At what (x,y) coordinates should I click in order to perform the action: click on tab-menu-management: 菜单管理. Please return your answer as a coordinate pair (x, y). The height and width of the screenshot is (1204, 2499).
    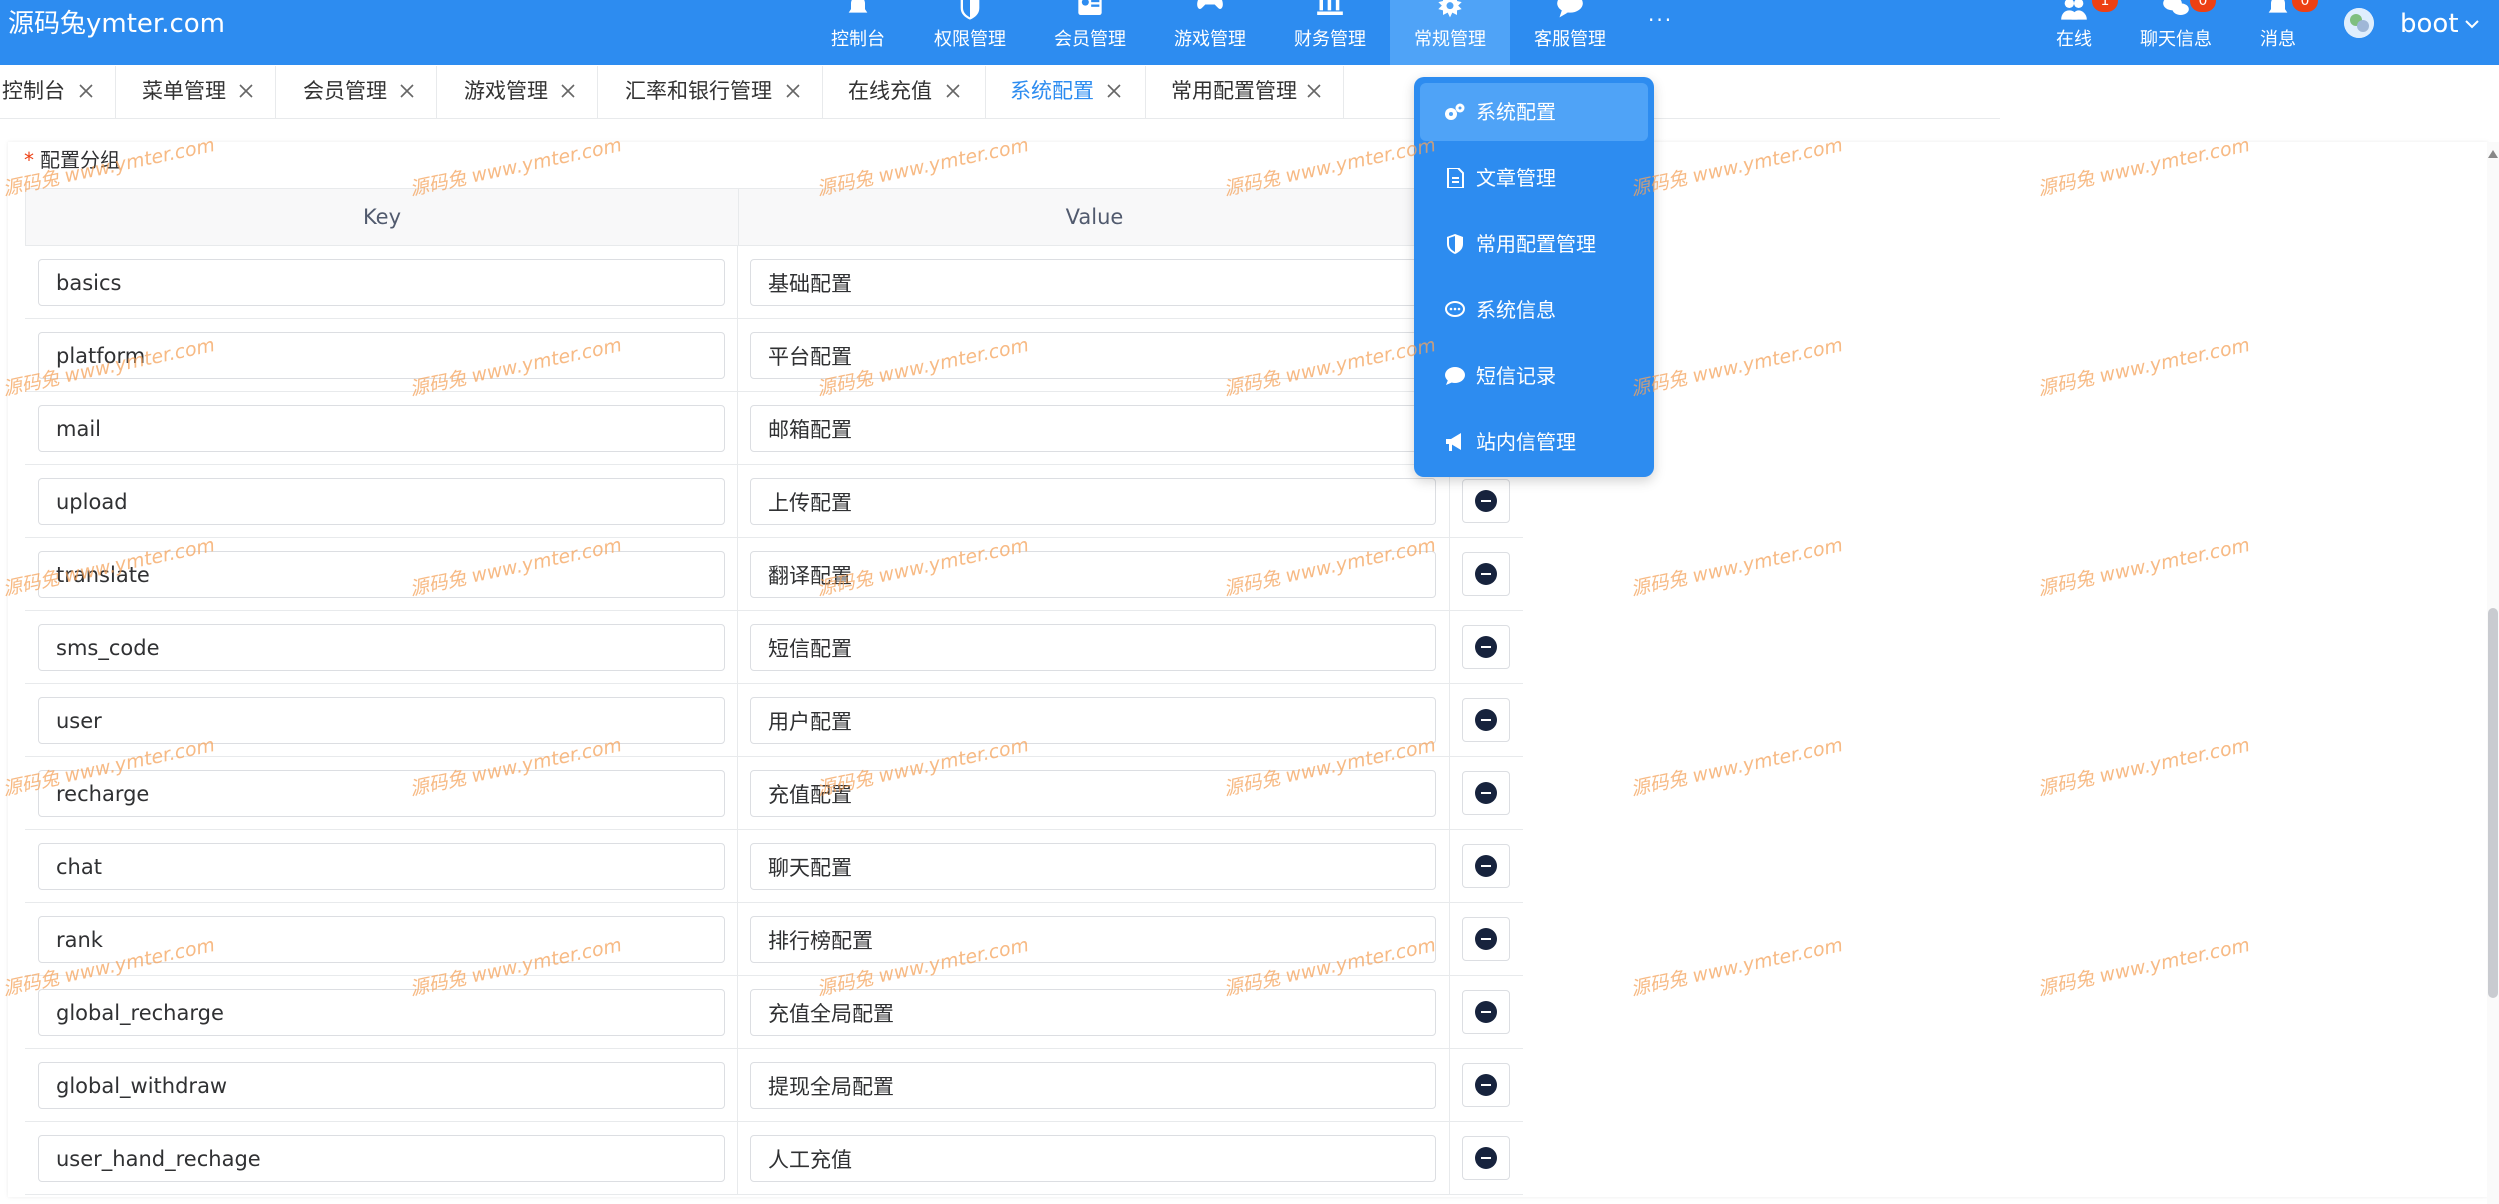
    Looking at the image, I should click on (196, 92).